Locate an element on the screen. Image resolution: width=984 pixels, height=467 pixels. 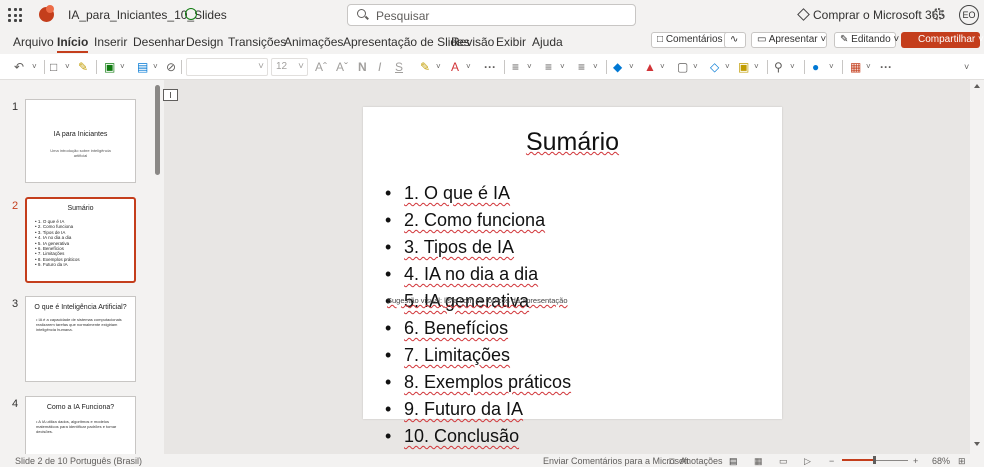
highlight-icon: ✎ is located at coordinates (425, 67).